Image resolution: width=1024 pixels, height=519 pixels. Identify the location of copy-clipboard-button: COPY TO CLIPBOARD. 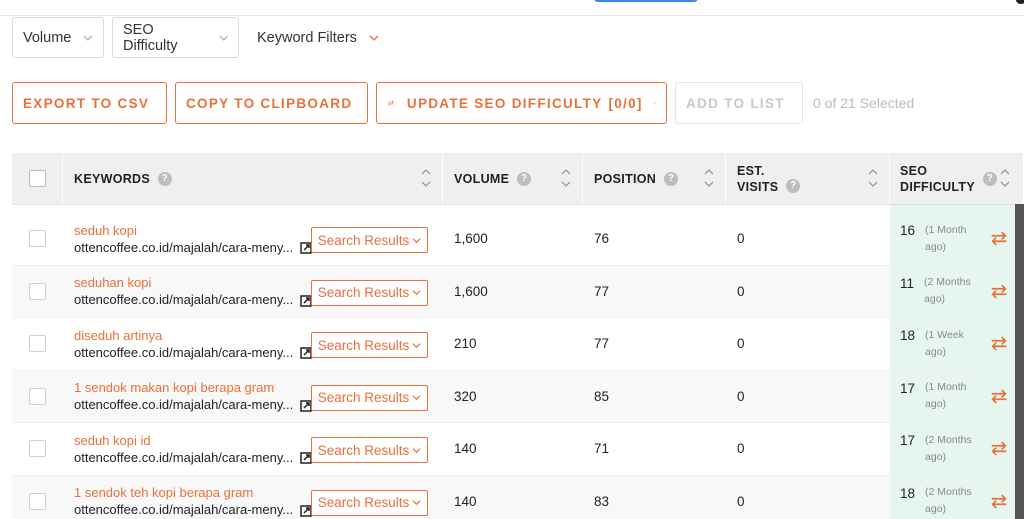
(271, 103).